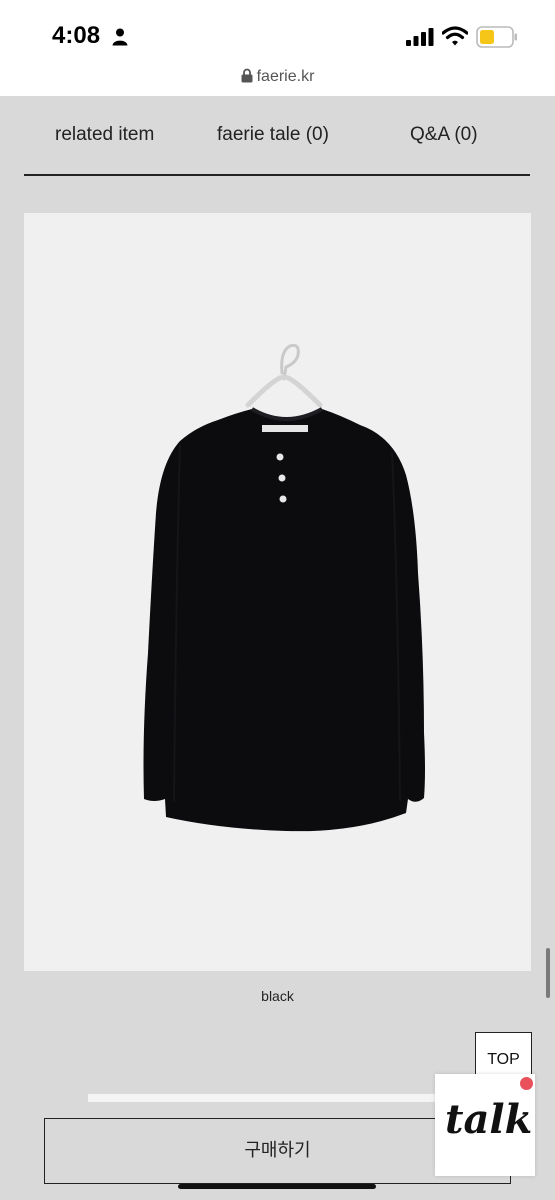 The width and height of the screenshot is (555, 1200). I want to click on tab-faerie-tale: faerie tale (0), so click(273, 135).